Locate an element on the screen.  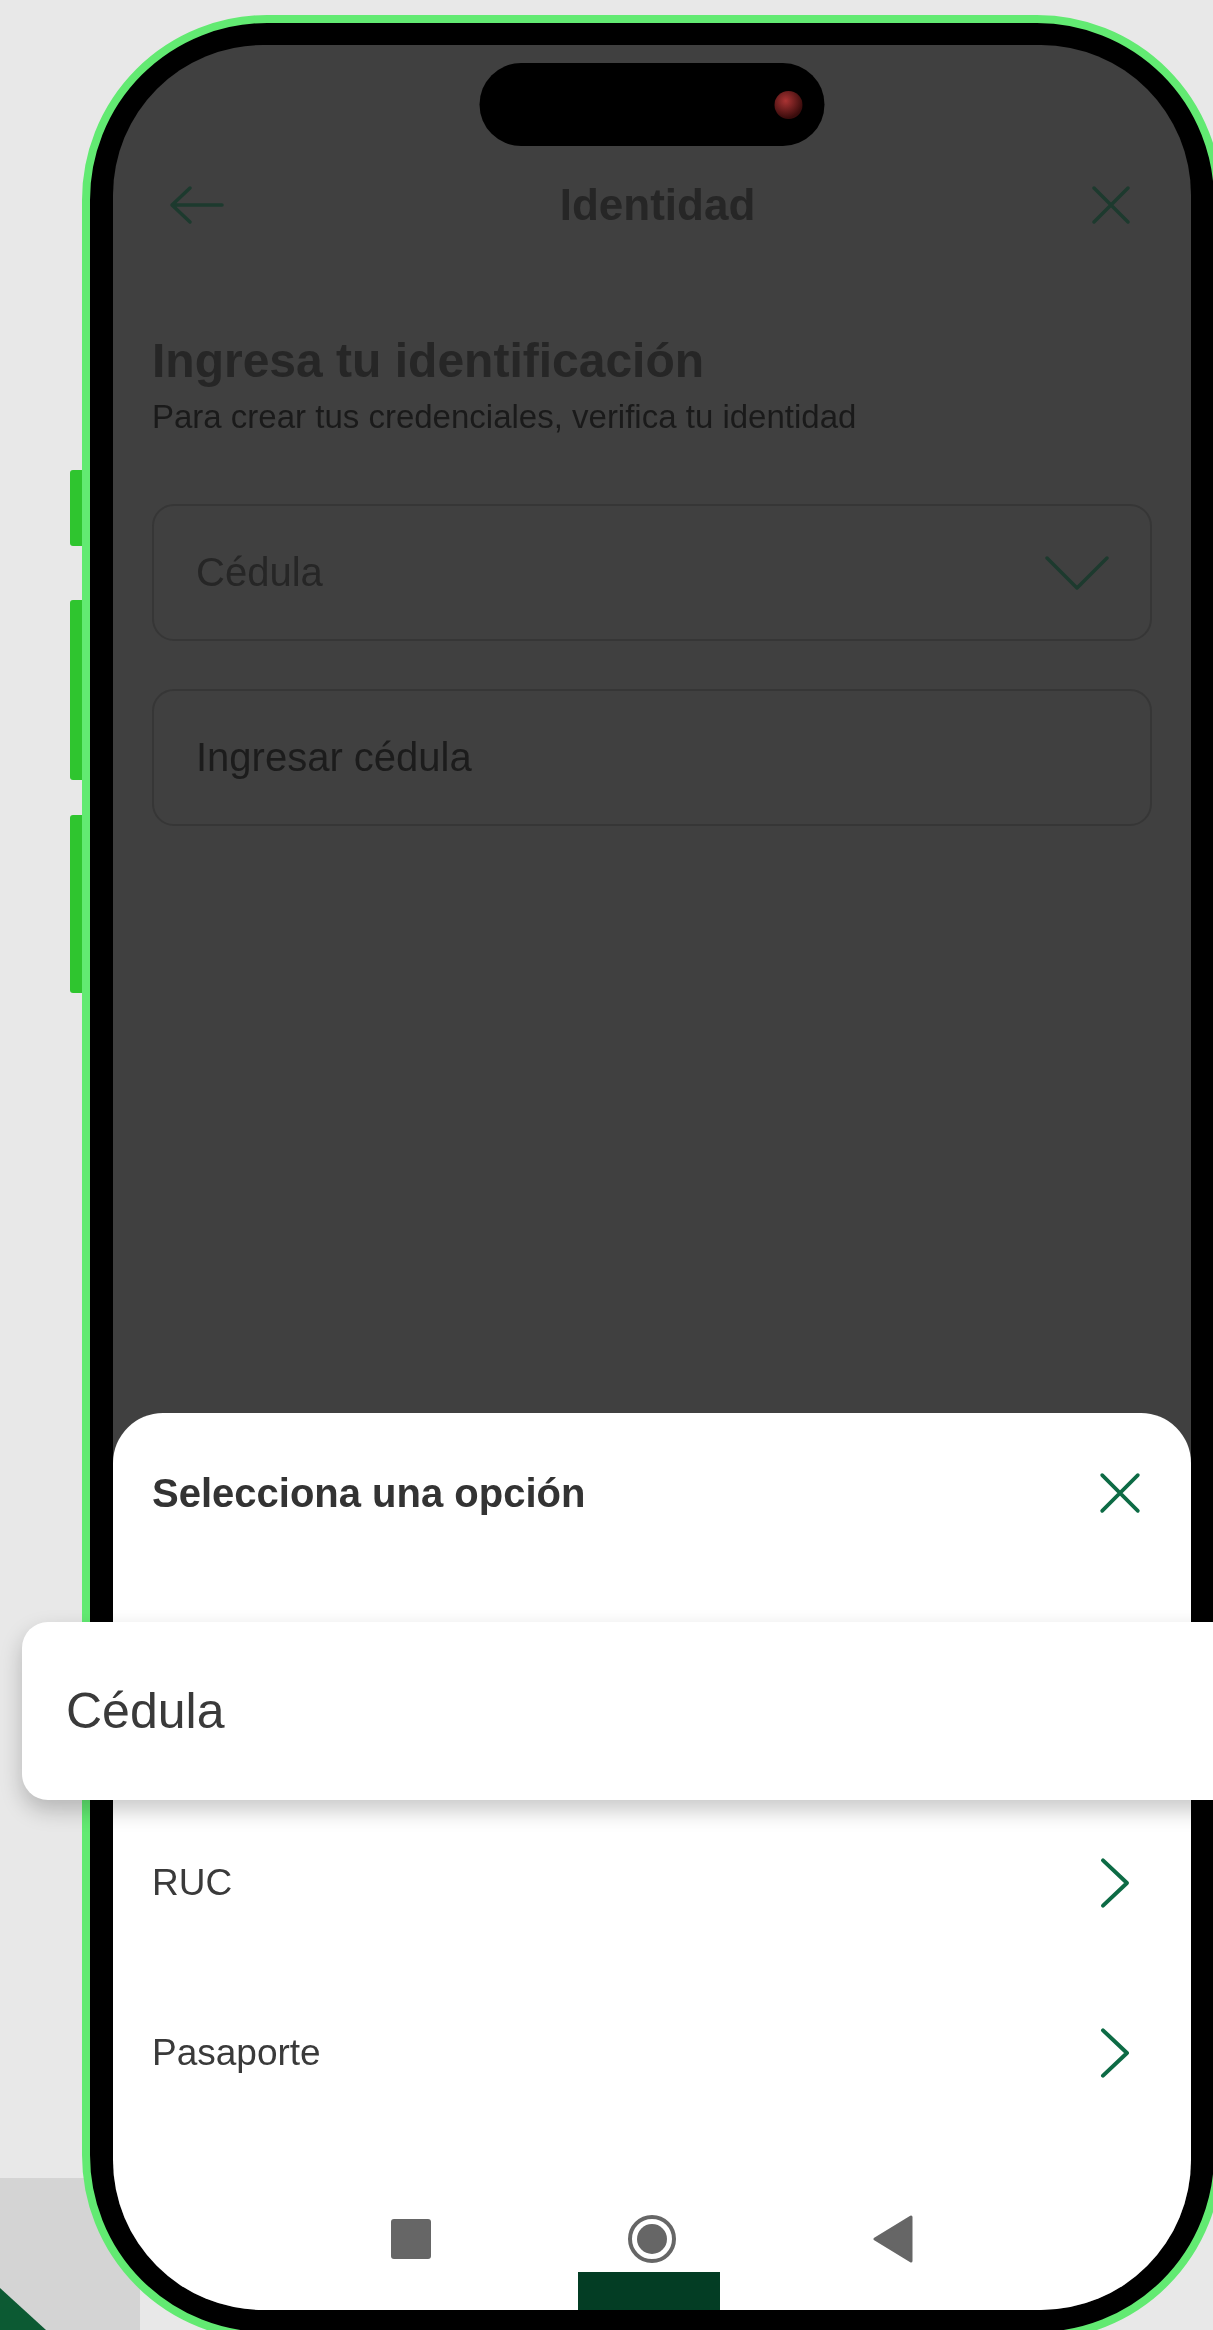
sheet-title: Selecciona una opción is located at coordinates (369, 1493).